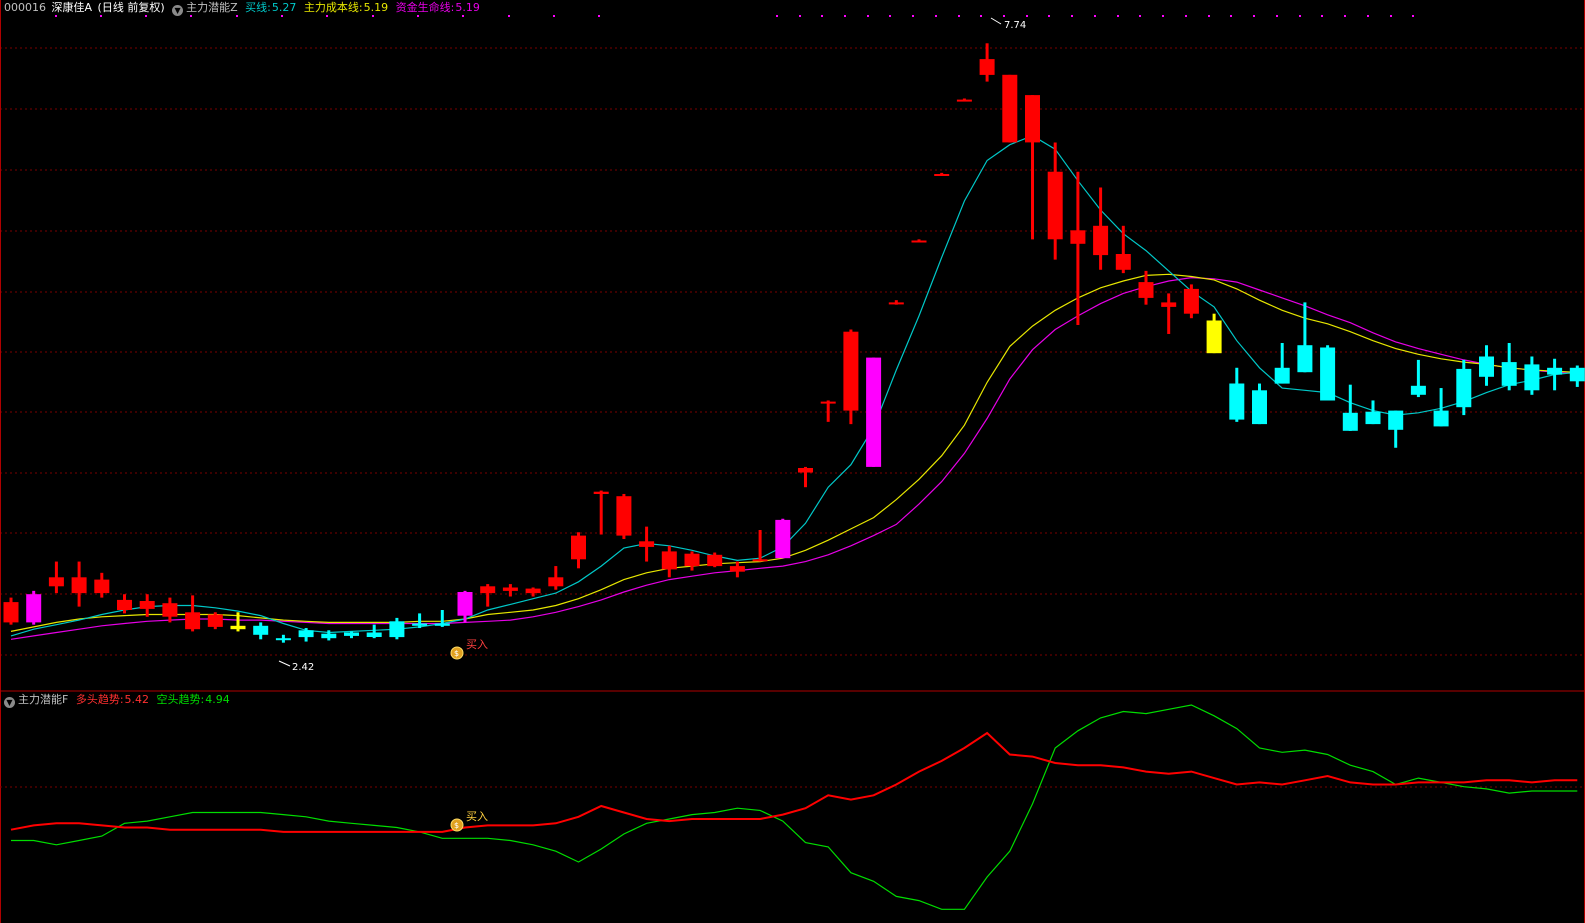 Image resolution: width=1585 pixels, height=923 pixels. What do you see at coordinates (131, 7) in the screenshot?
I see `chart-period: (日线 前复权)` at bounding box center [131, 7].